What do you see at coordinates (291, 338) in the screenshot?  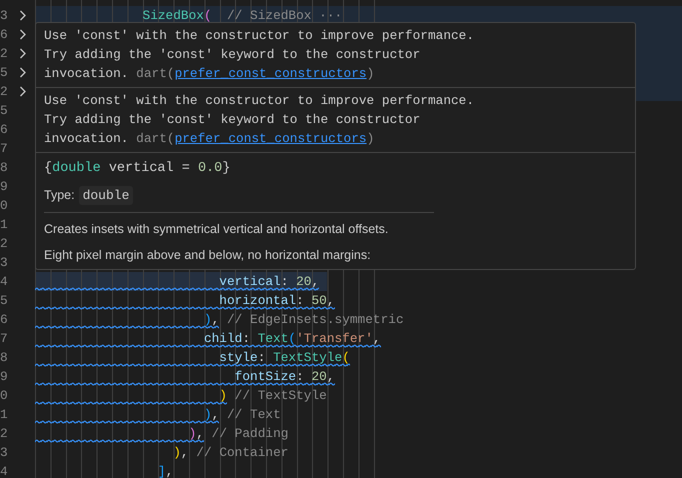 I see `code-line: child: Text('Transfer',` at bounding box center [291, 338].